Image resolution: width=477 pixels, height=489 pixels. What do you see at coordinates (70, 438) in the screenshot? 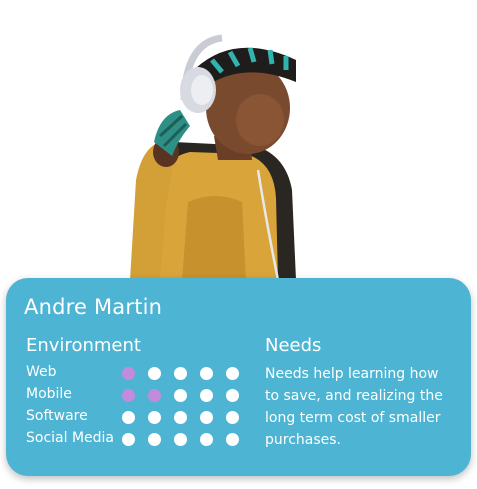
I see `environment-label: Social Media` at bounding box center [70, 438].